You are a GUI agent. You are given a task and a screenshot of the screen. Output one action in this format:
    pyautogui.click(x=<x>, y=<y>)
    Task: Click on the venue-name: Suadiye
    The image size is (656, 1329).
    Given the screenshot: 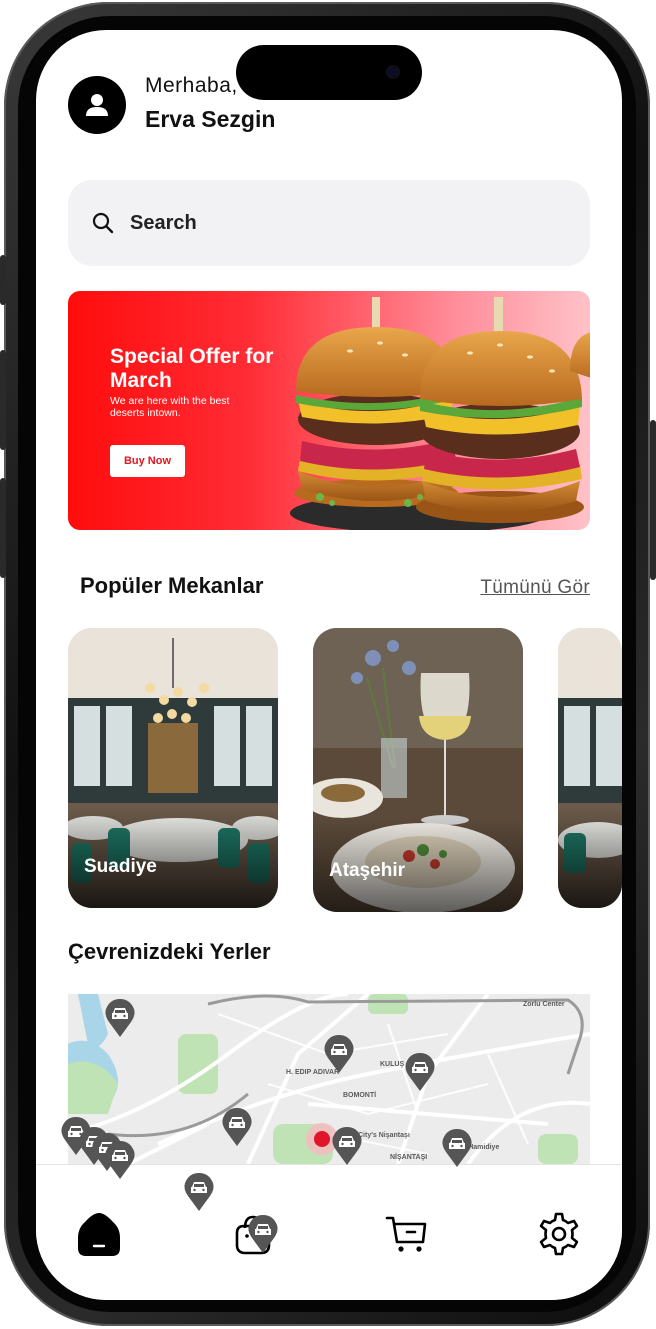 What is the action you would take?
    pyautogui.click(x=120, y=866)
    